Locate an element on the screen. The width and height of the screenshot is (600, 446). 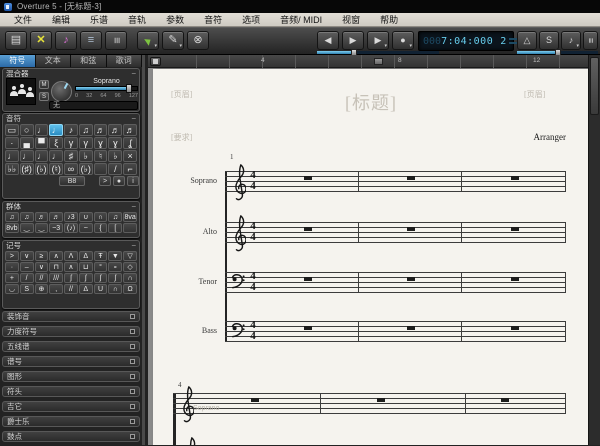
group-palette-cell: ♫ is located at coordinates (12, 217).